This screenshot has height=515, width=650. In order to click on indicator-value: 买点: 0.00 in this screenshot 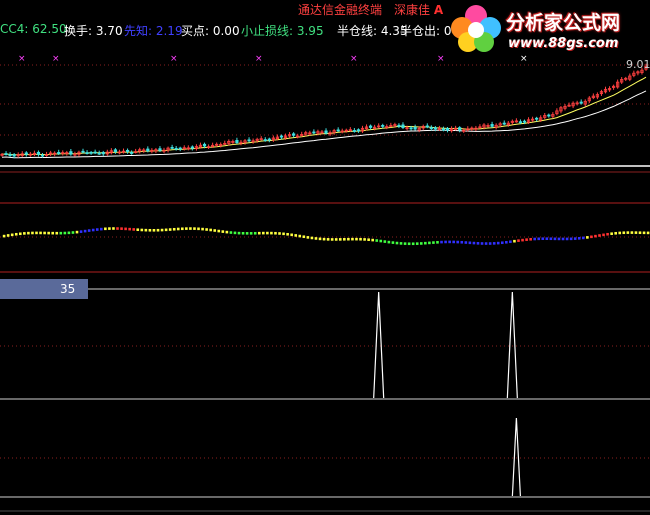, I will do `click(210, 31)`.